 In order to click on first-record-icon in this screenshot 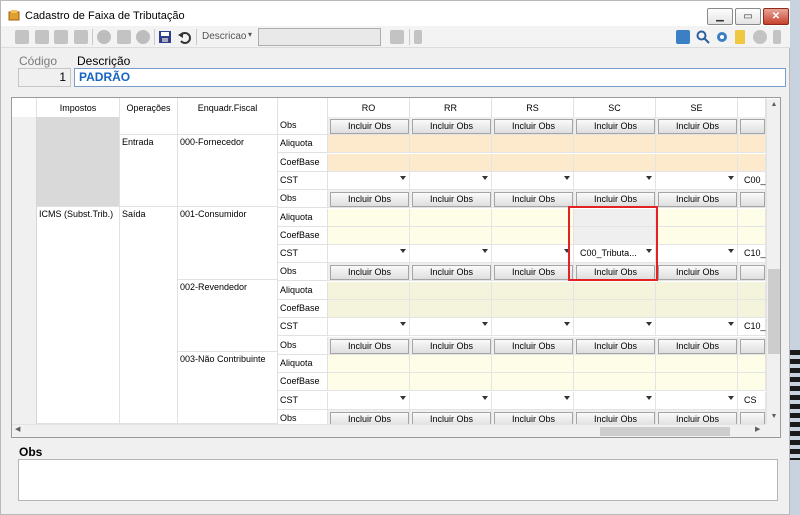, I will do `click(22, 37)`.